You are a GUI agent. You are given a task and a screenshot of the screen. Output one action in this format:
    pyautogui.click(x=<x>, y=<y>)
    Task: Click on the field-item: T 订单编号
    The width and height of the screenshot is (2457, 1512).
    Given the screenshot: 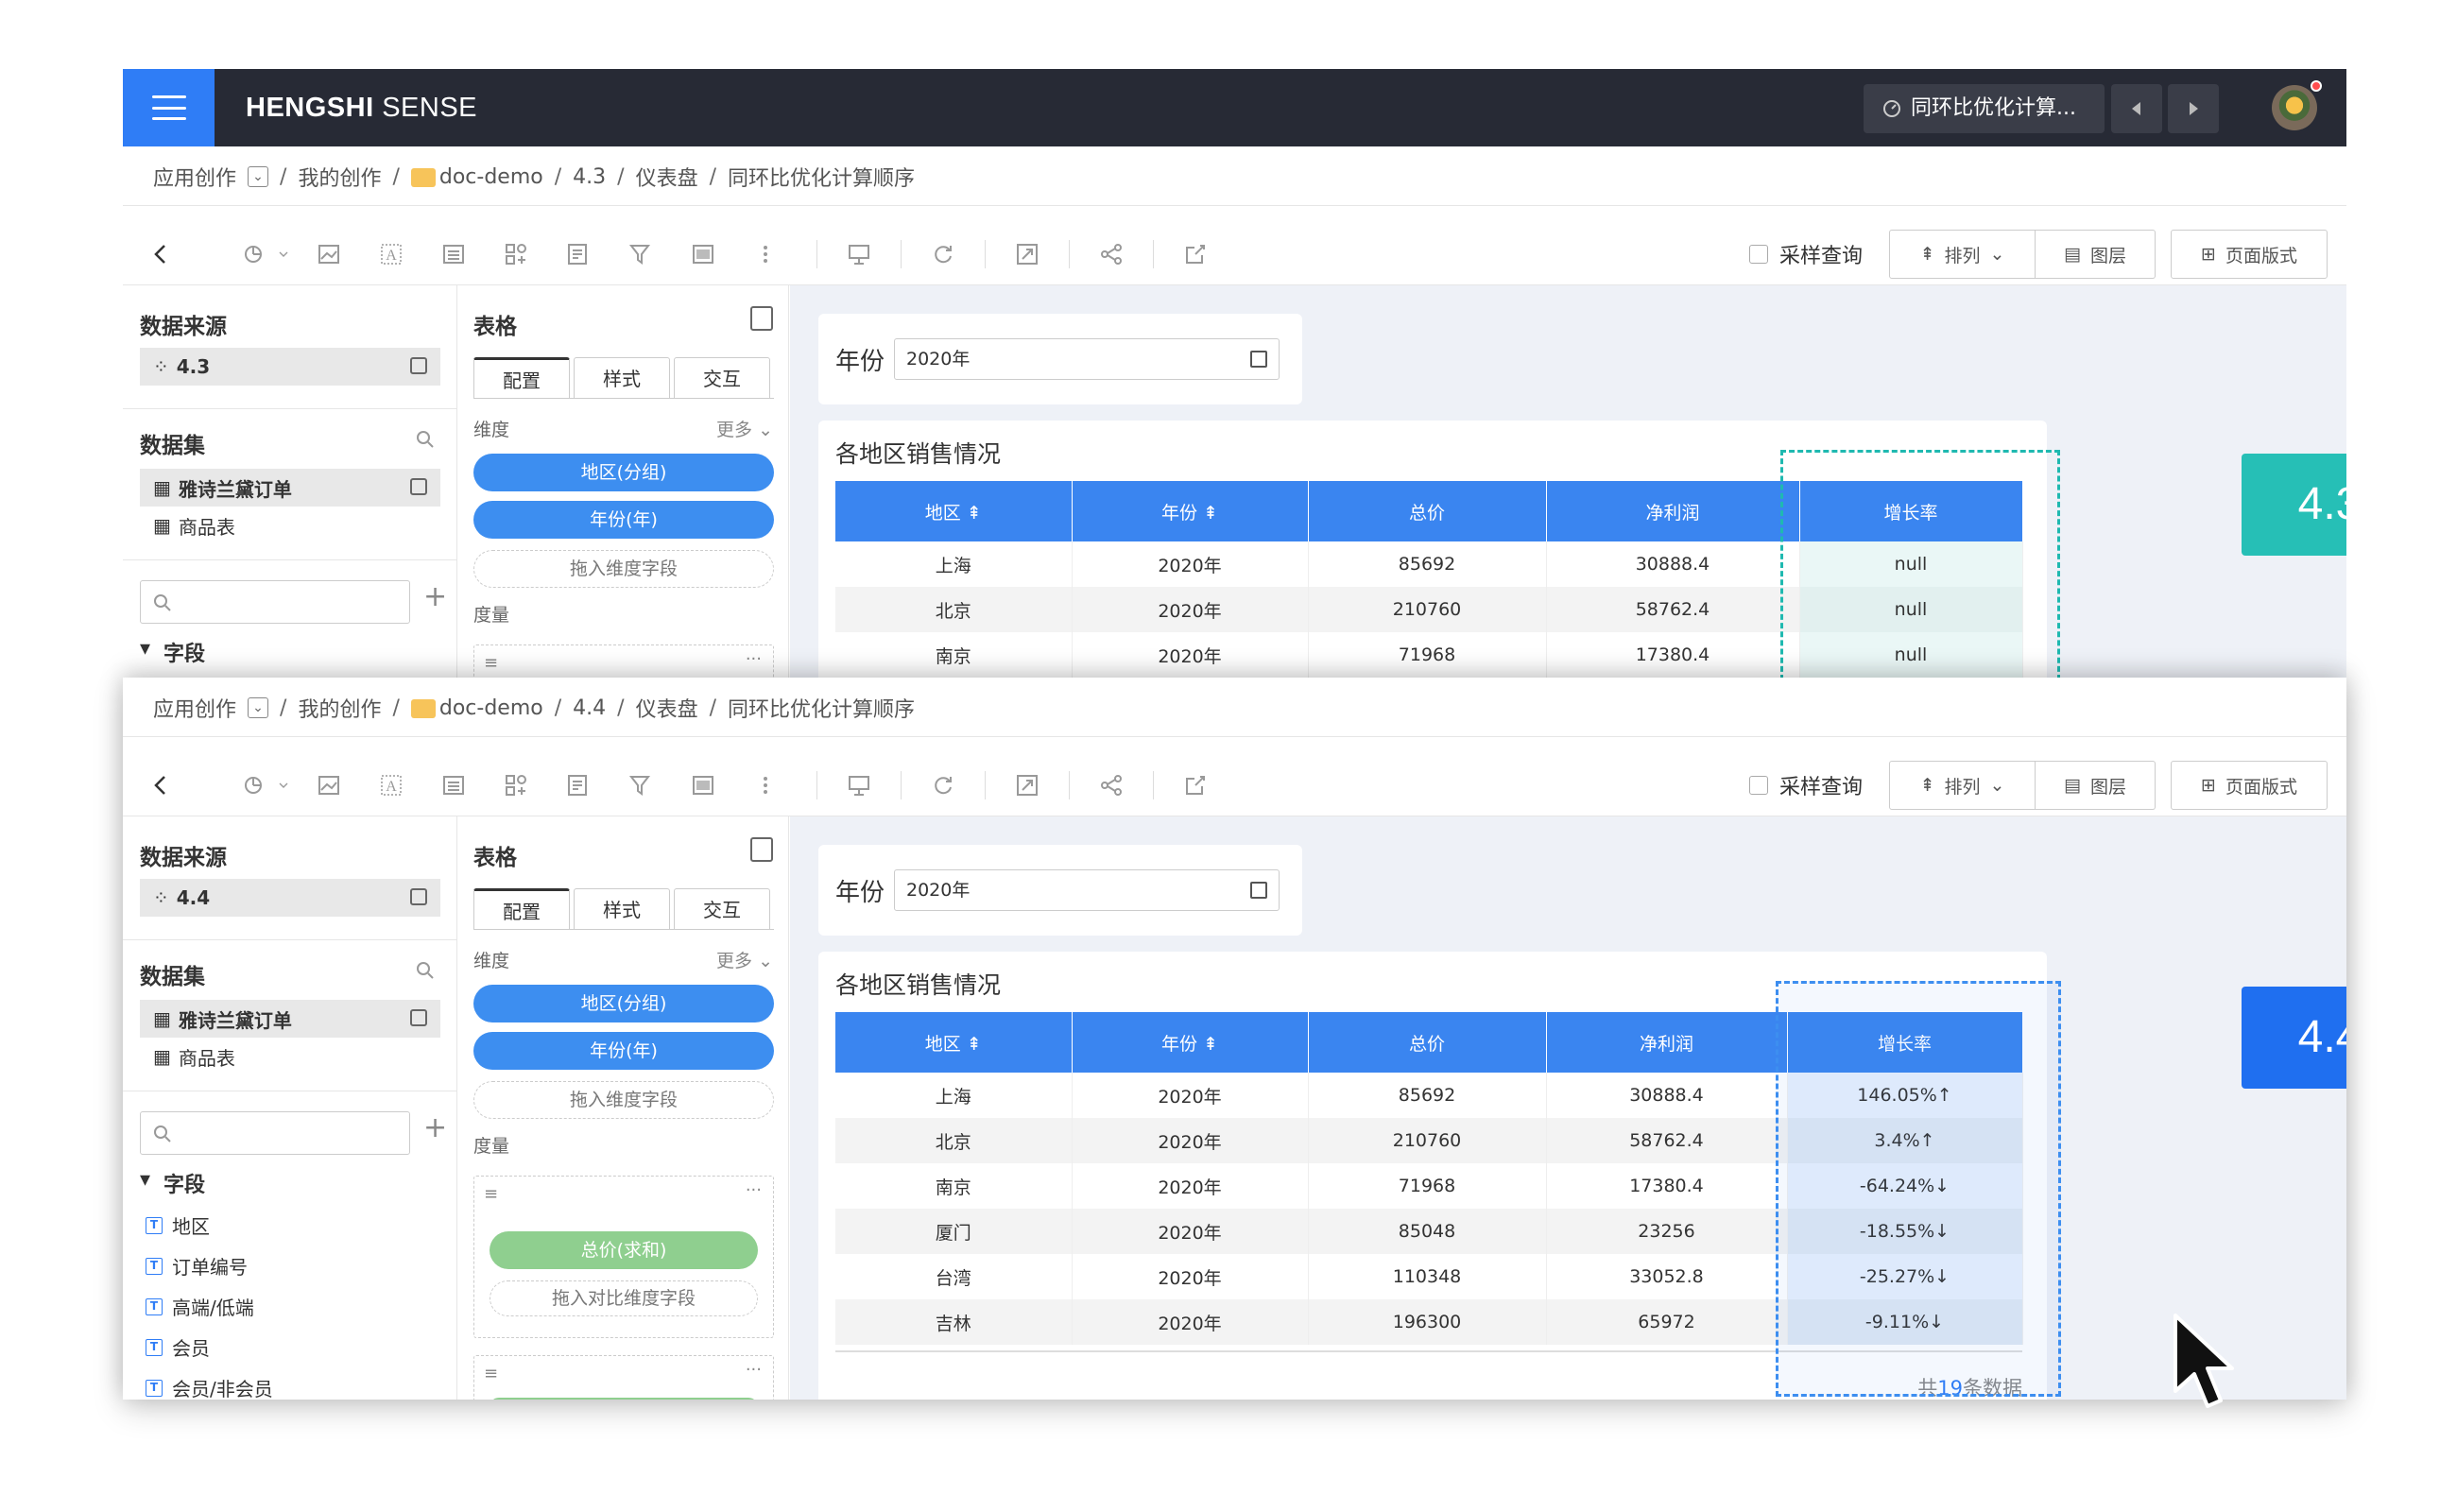 What is the action you would take?
    pyautogui.click(x=197, y=1266)
    